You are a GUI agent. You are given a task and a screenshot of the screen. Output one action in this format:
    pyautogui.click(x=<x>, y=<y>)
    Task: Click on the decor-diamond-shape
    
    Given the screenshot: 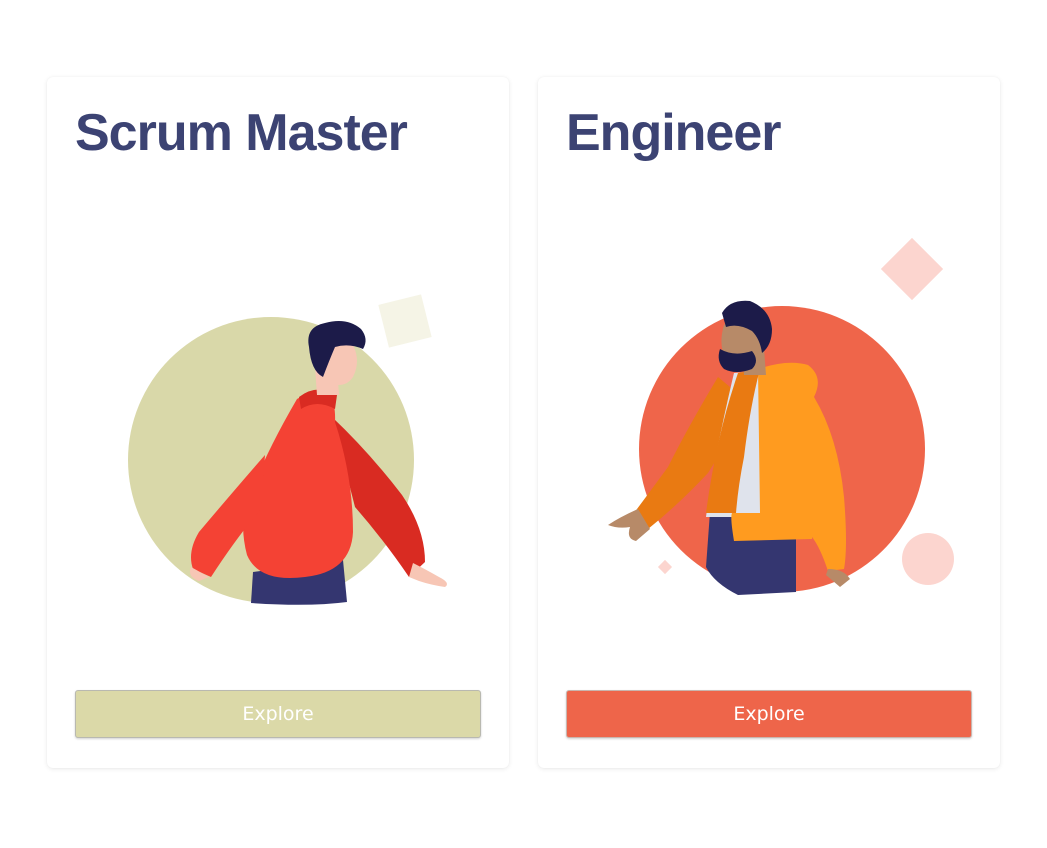 What is the action you would take?
    pyautogui.click(x=912, y=269)
    